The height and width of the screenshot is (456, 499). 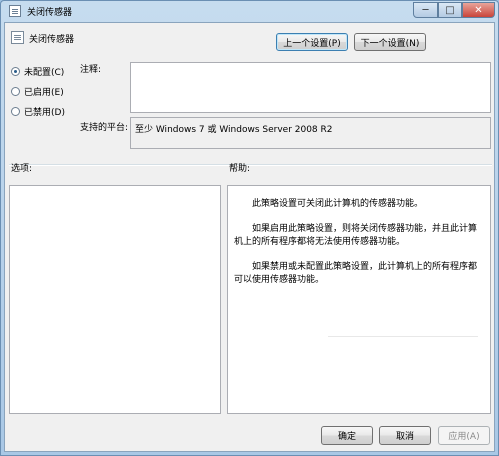 I want to click on platform-label: 支持的平台:, so click(x=104, y=128).